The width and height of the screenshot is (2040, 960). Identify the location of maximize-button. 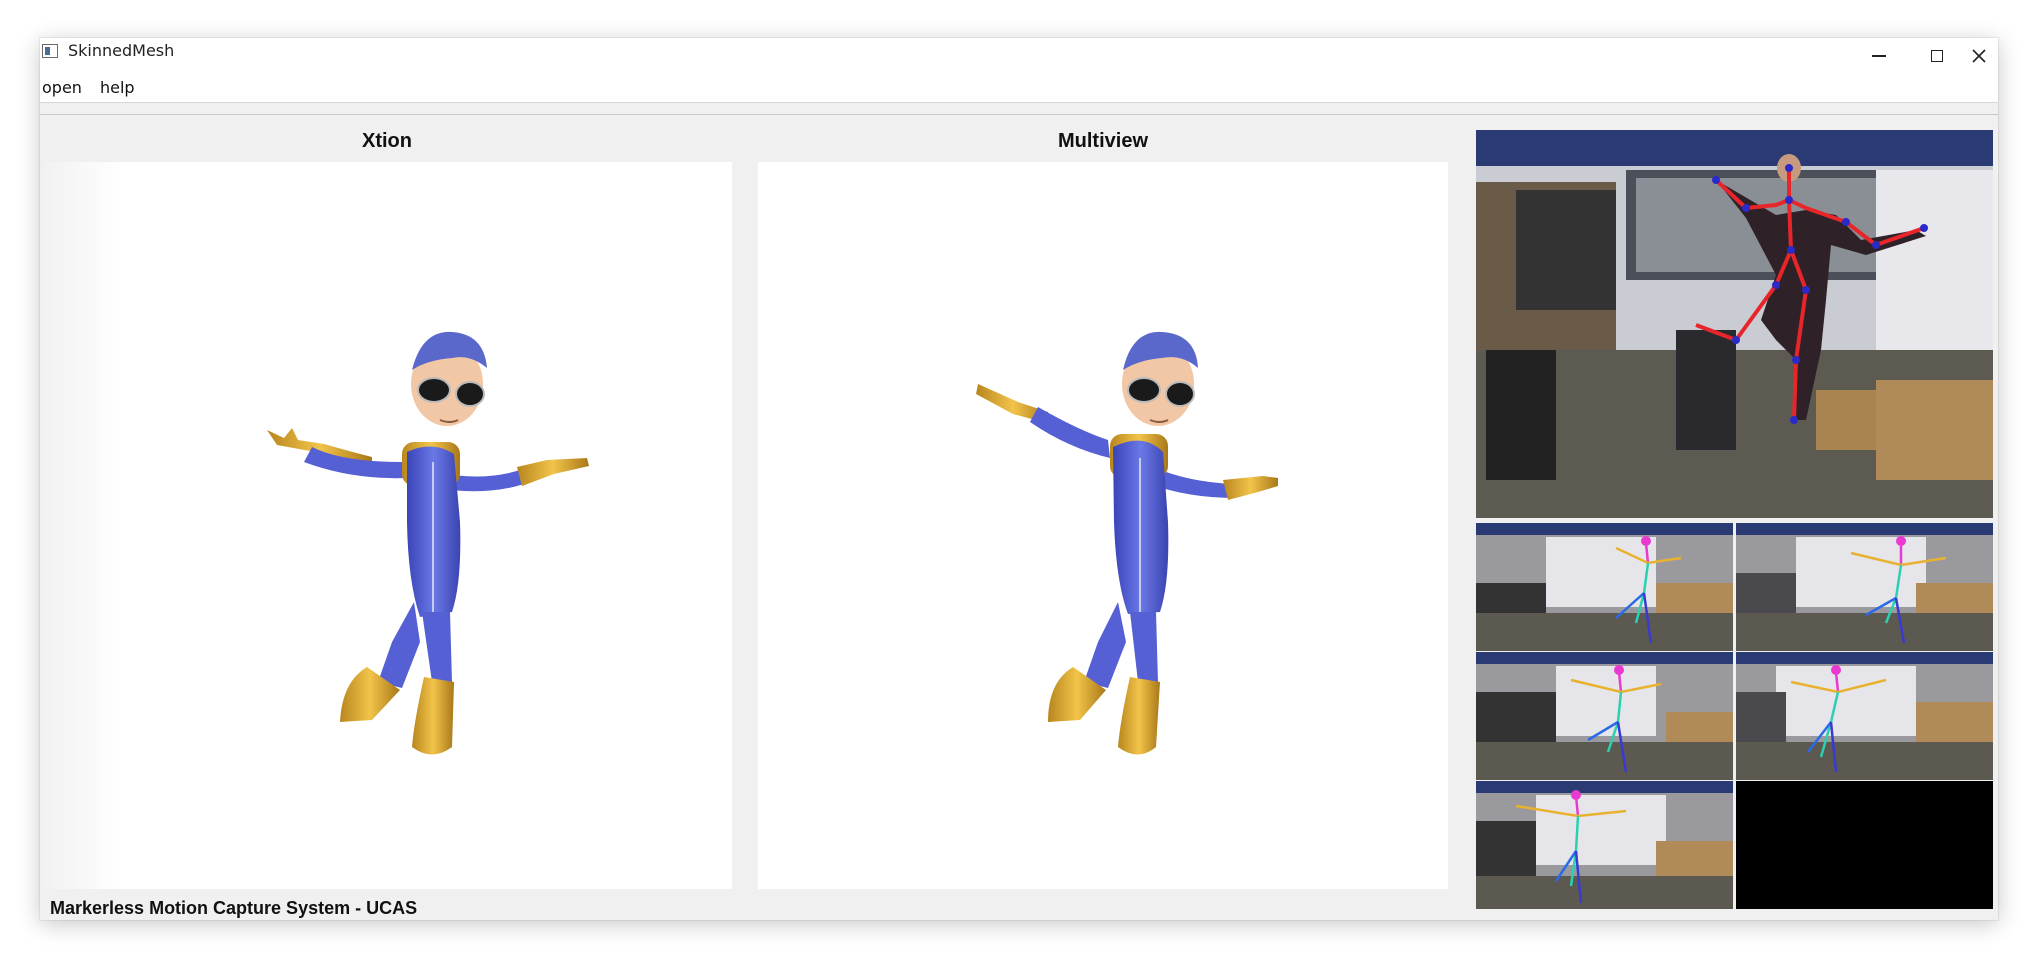
(1937, 56).